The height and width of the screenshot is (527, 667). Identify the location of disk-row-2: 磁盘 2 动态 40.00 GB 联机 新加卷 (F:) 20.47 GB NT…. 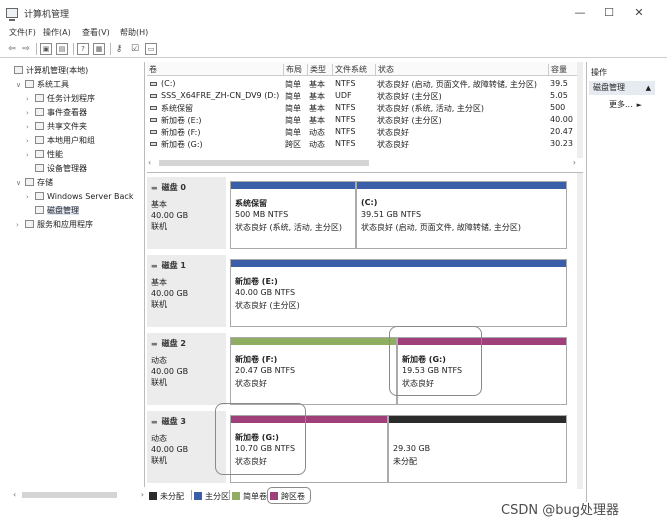
(362, 369).